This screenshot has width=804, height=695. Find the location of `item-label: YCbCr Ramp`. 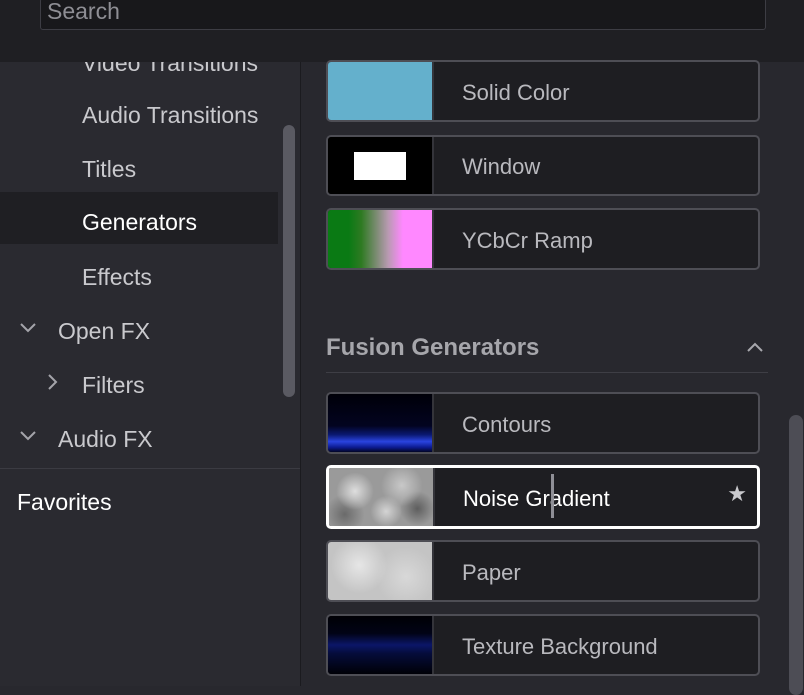

item-label: YCbCr Ramp is located at coordinates (527, 240).